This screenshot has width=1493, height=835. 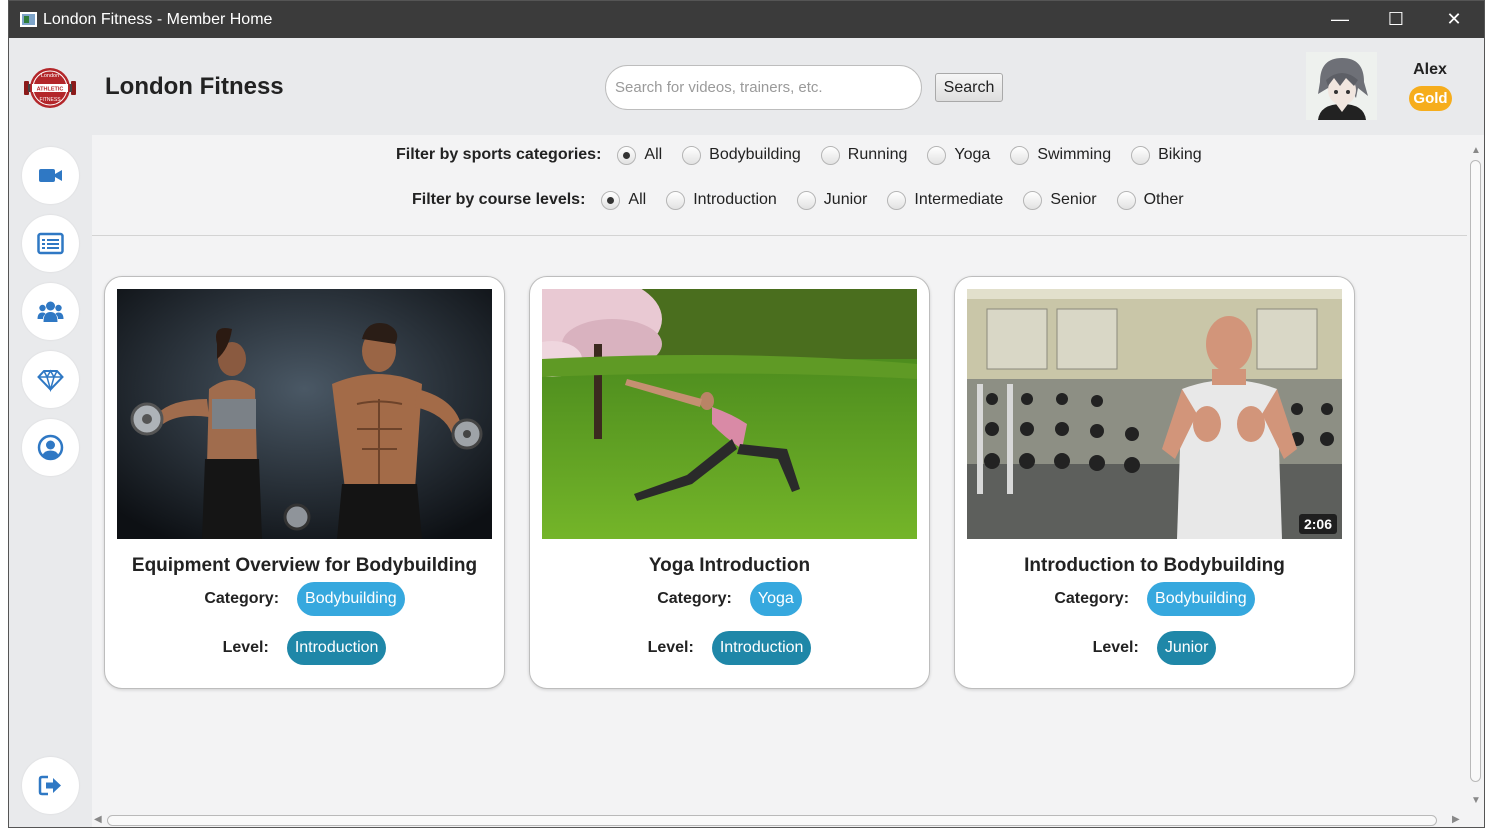 I want to click on sidebar-item-trainers, so click(x=50, y=311).